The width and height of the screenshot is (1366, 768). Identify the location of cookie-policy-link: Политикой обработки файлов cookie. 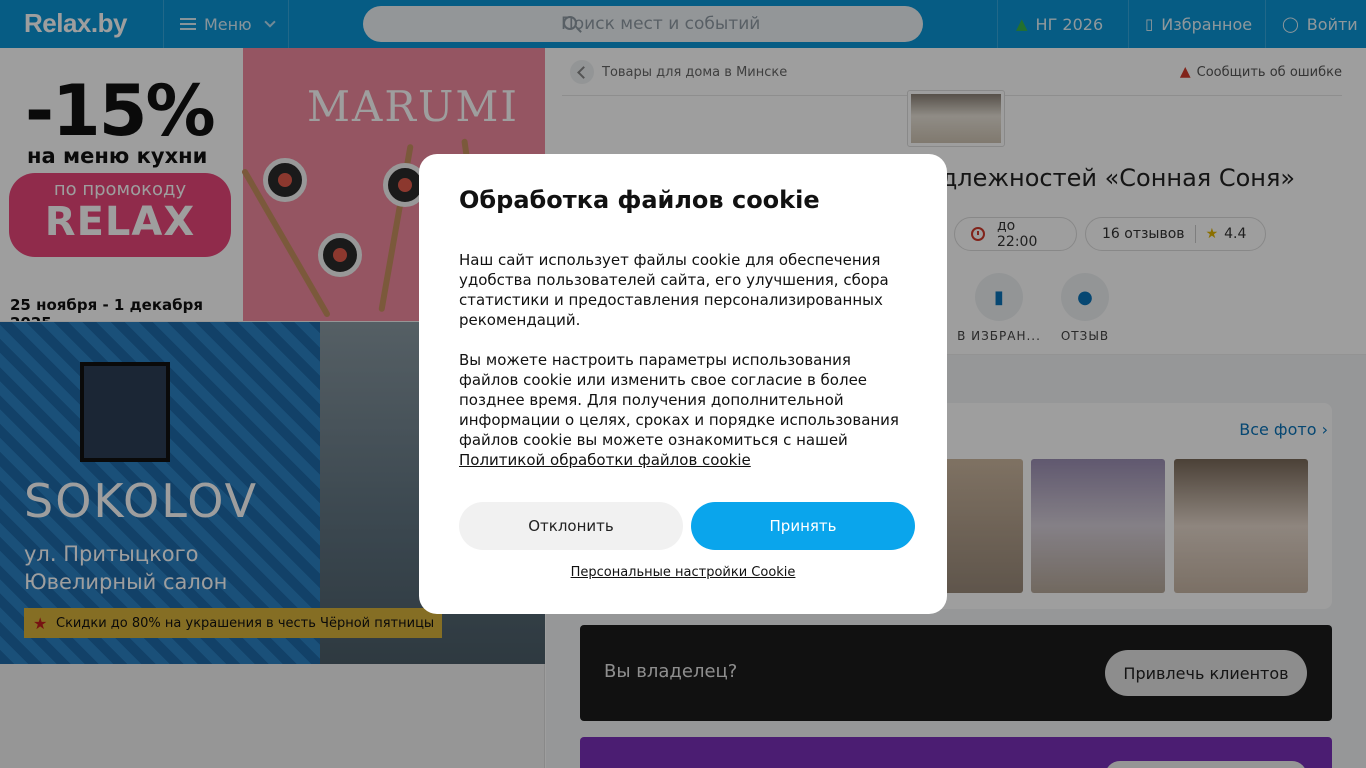
(605, 460).